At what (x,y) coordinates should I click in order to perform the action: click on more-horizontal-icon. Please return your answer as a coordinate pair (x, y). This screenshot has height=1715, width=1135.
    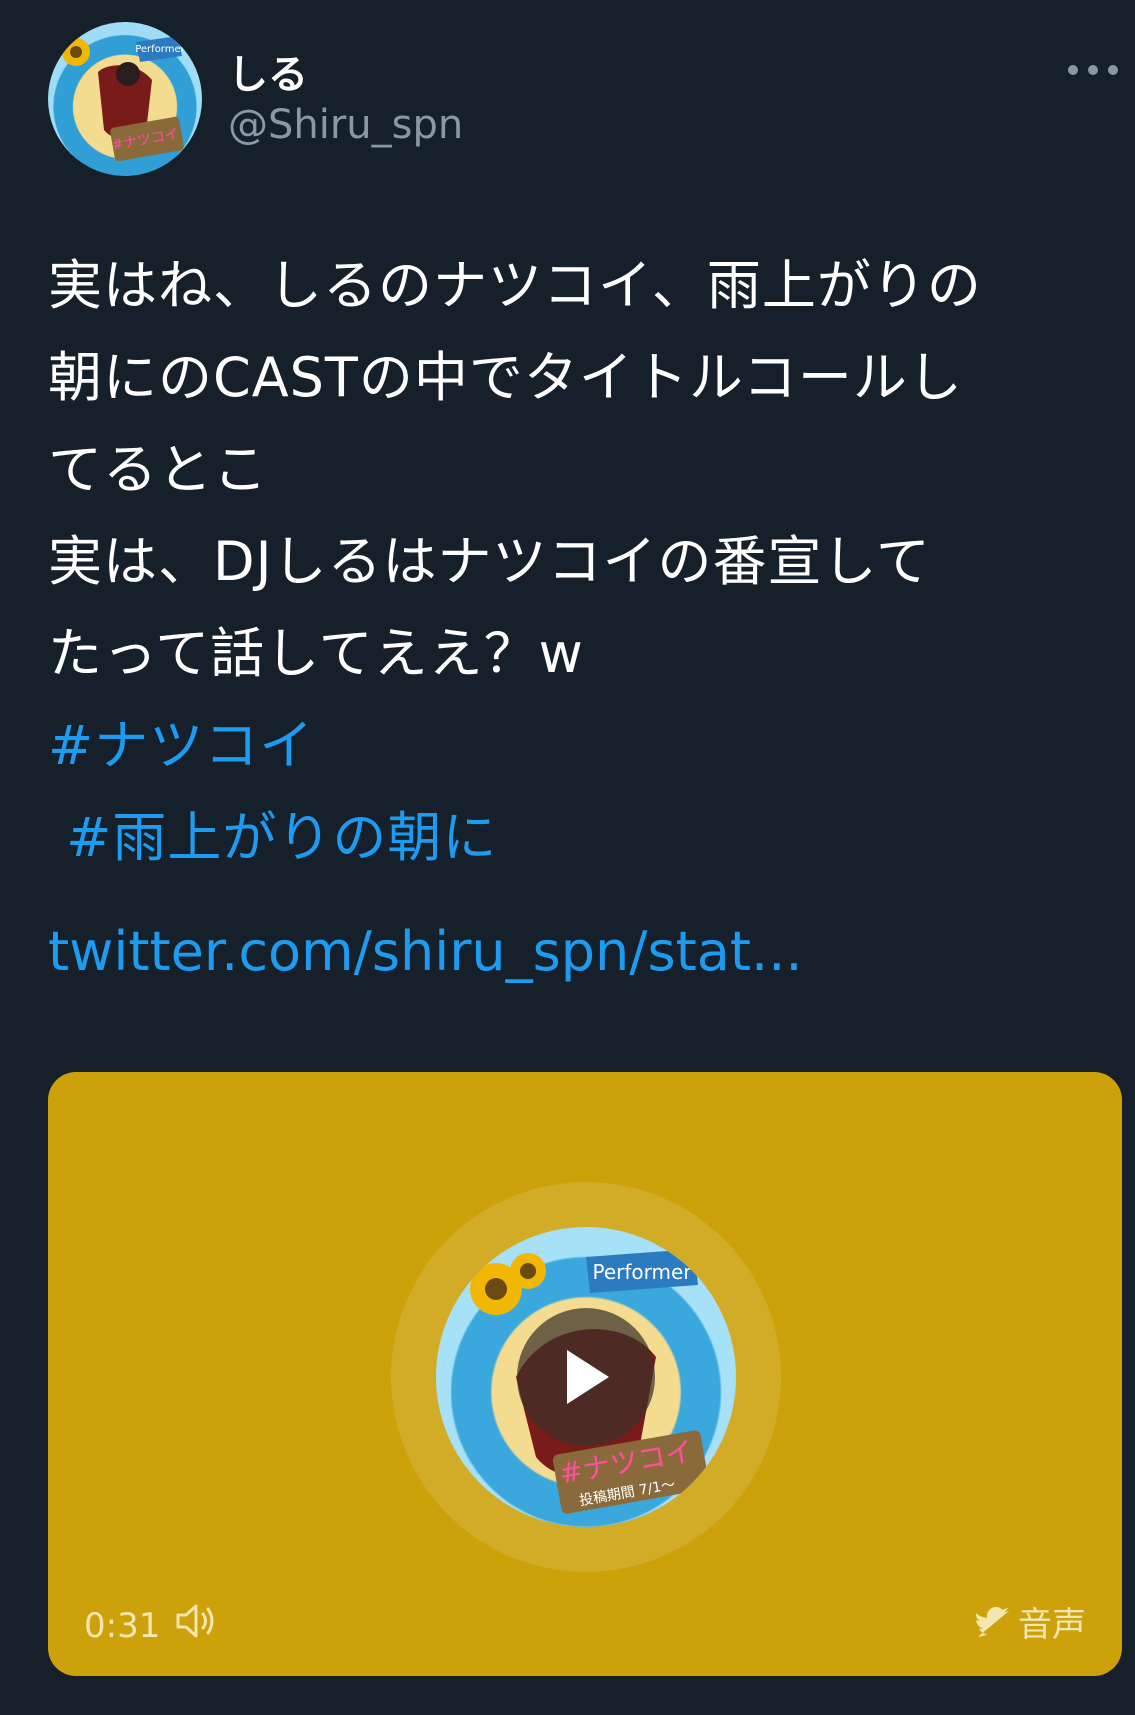
    Looking at the image, I should click on (1093, 70).